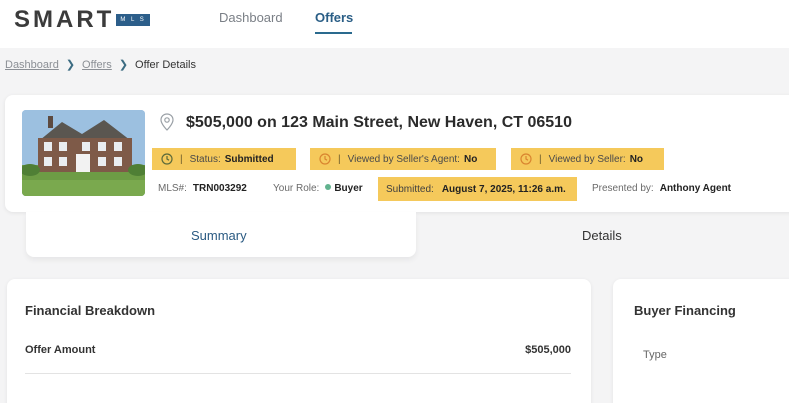  I want to click on status-viewed-by-sellers-agent: | Viewed by Seller's Agent: No, so click(403, 159).